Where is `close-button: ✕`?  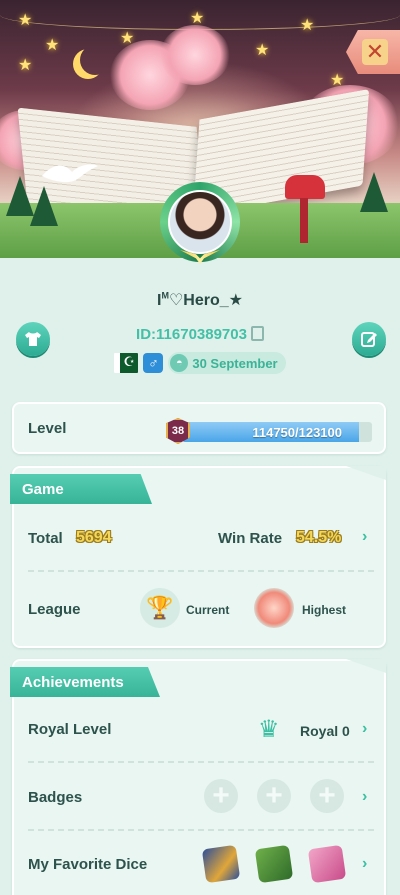 close-button: ✕ is located at coordinates (373, 52).